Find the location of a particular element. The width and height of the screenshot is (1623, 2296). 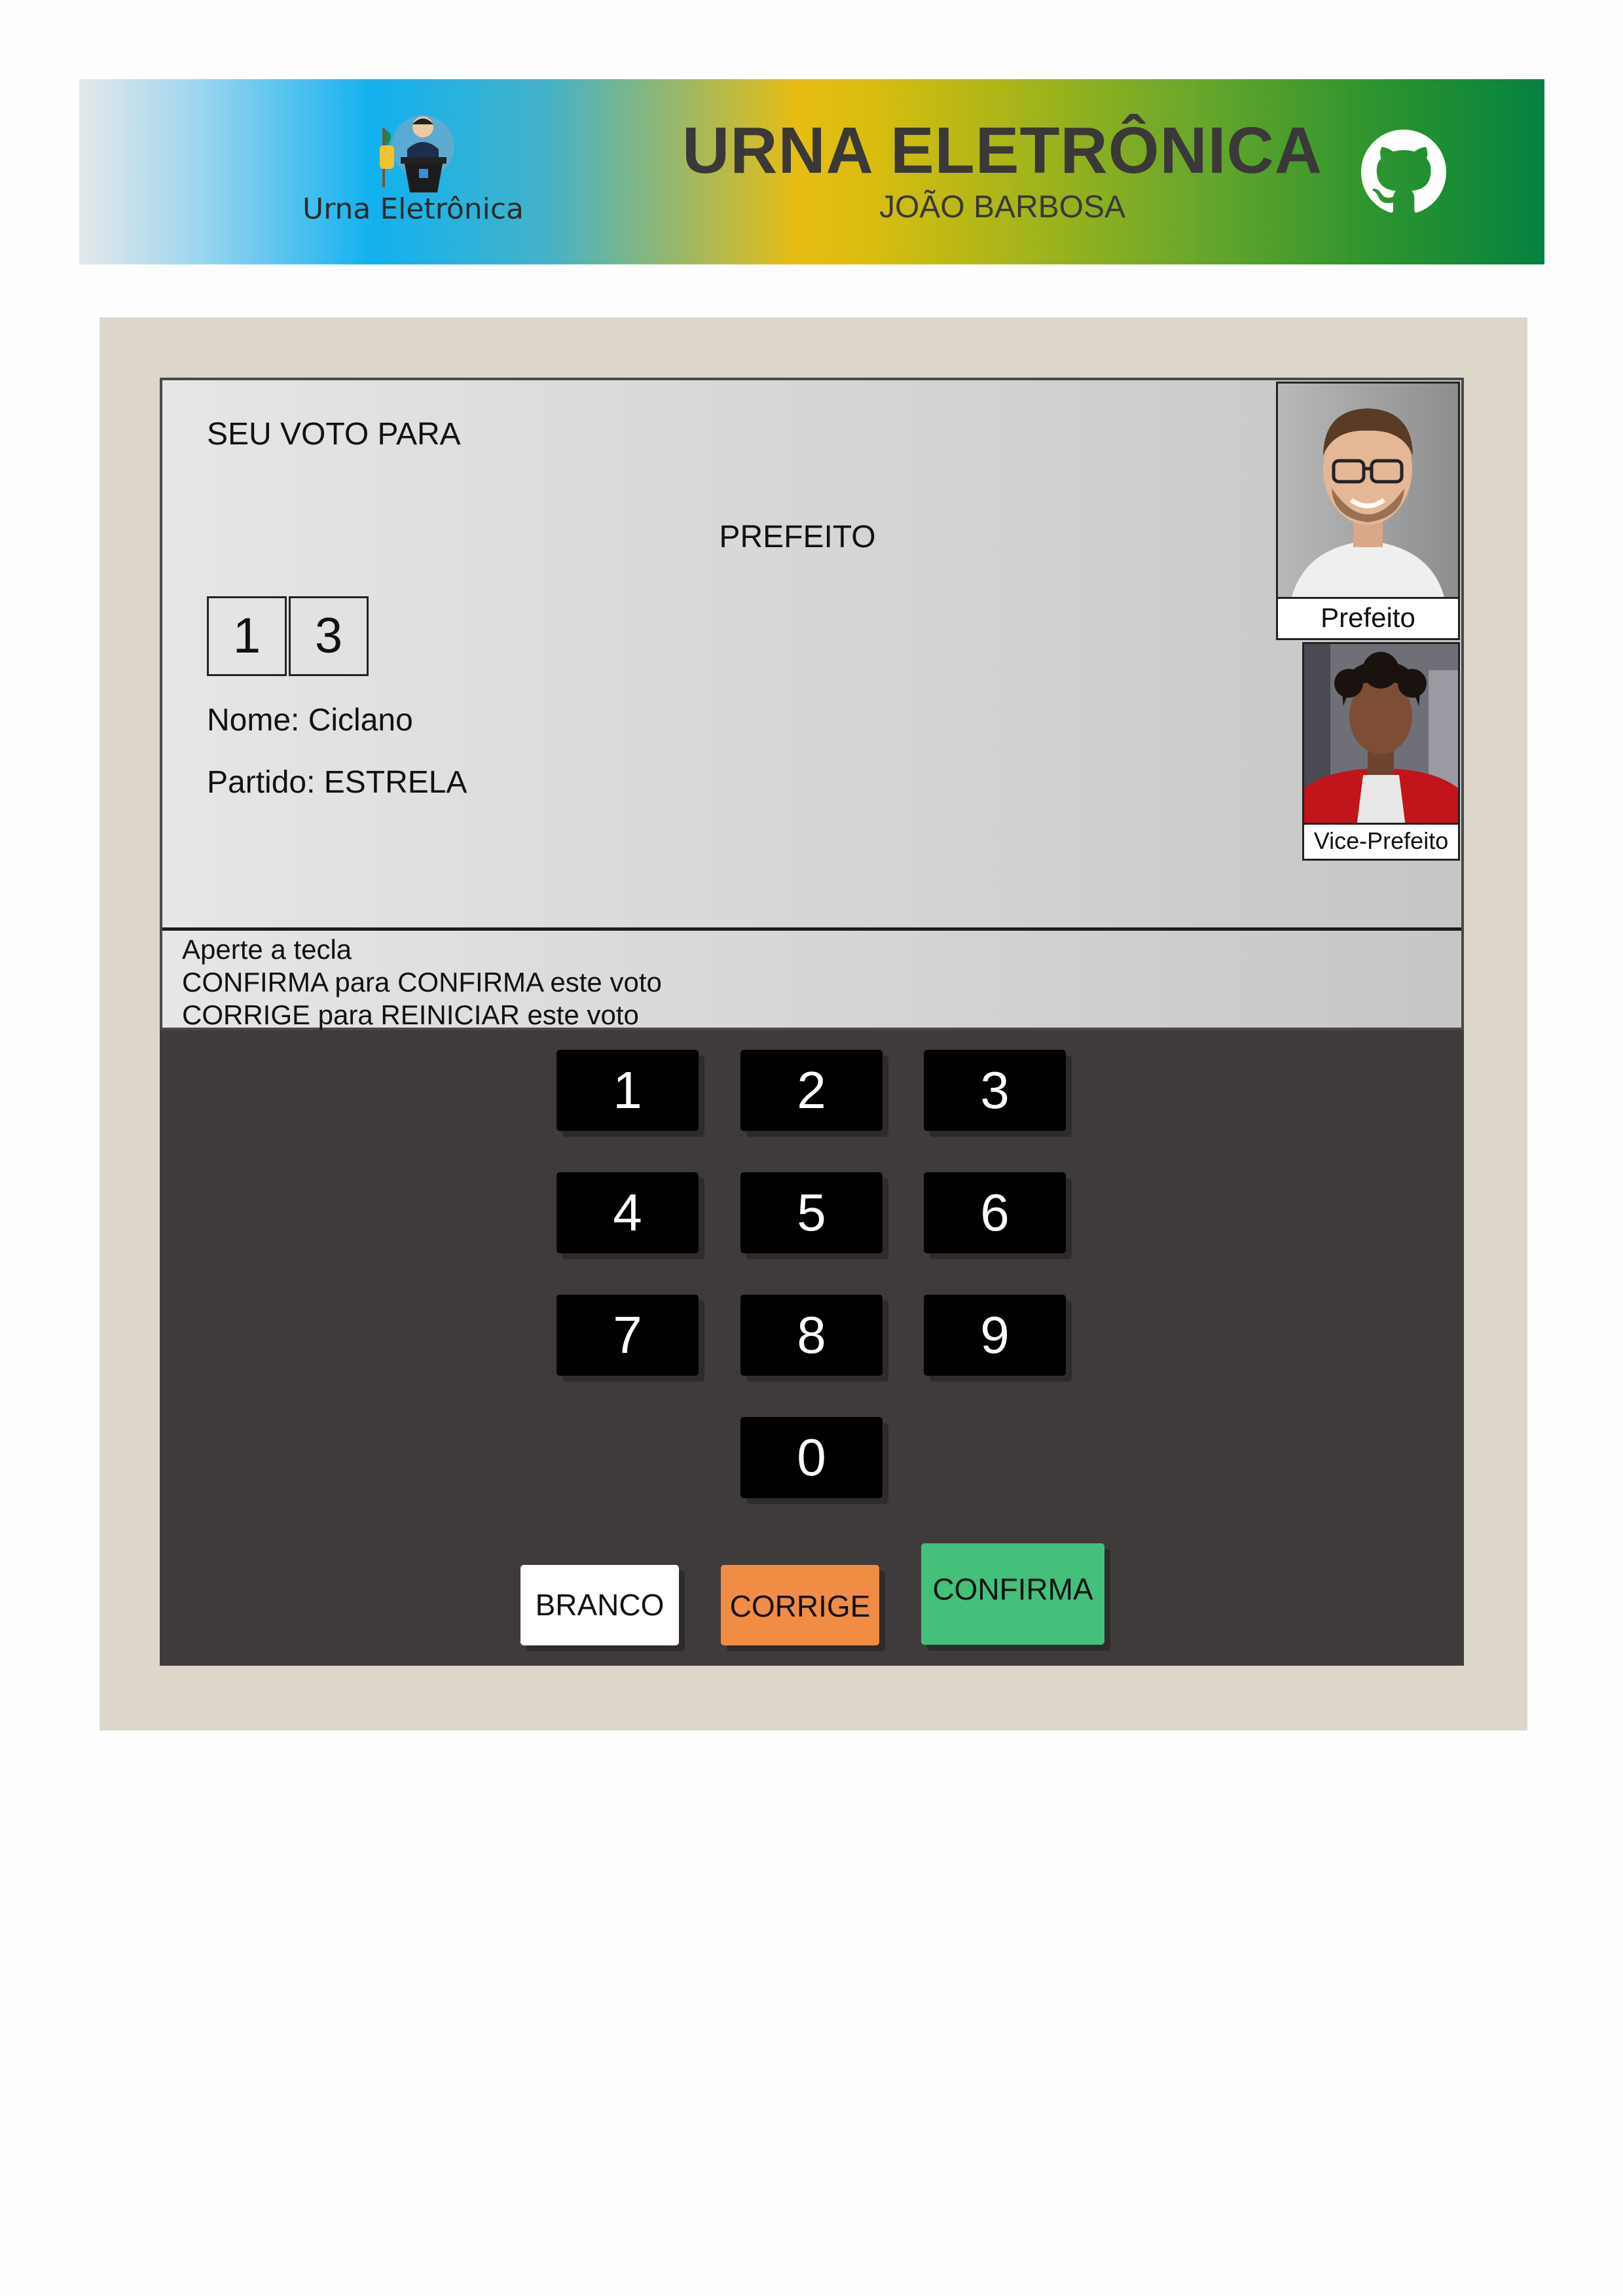

key-1: 1 is located at coordinates (627, 1090).